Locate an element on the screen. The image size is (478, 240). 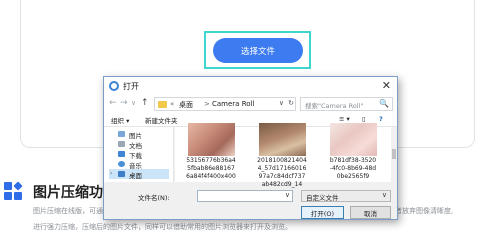
chrome-app-icon is located at coordinates (114, 86).